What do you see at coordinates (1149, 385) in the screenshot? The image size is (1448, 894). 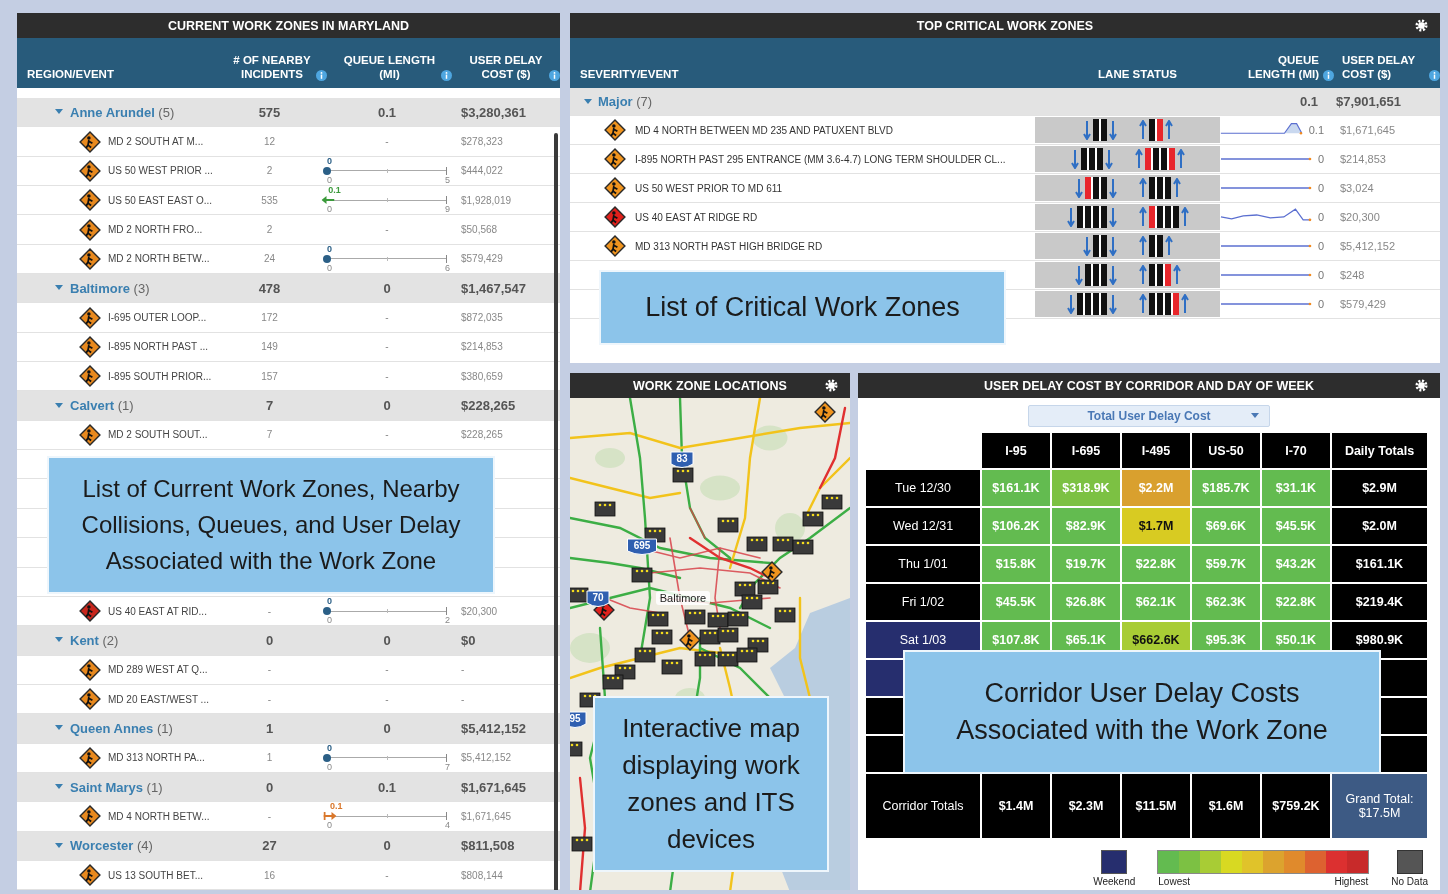 I see `panel-title: USER DELAY COST BY CORRIDOR AND DAY OF WEEK` at bounding box center [1149, 385].